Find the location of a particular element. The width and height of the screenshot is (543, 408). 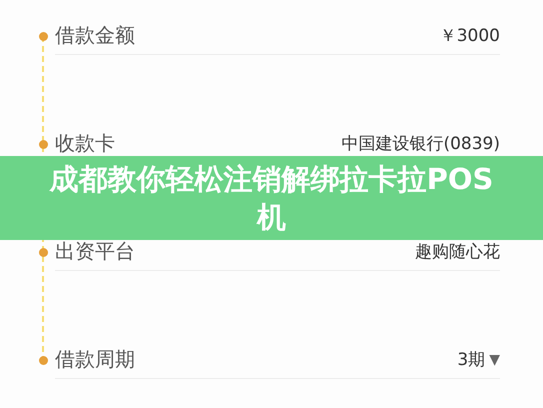

field-value: 中国建设银行(0839) is located at coordinates (420, 144).